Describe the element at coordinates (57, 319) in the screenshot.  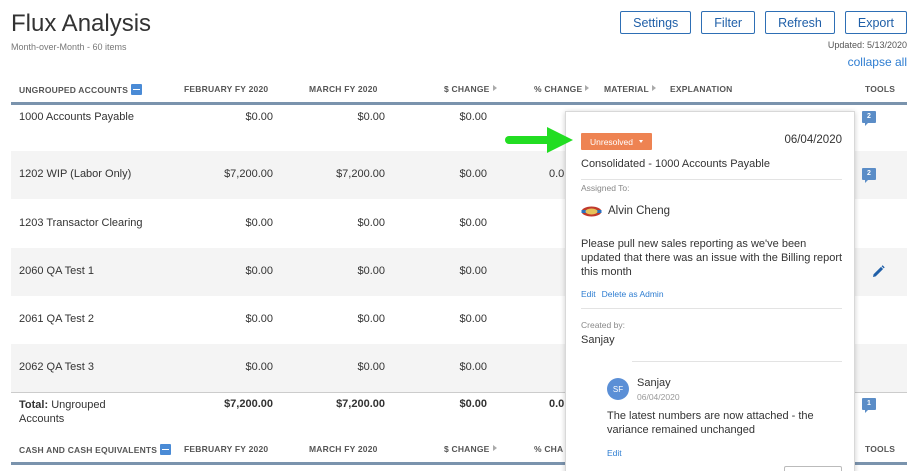
I see `account-name: 2061 QA Test 2` at that location.